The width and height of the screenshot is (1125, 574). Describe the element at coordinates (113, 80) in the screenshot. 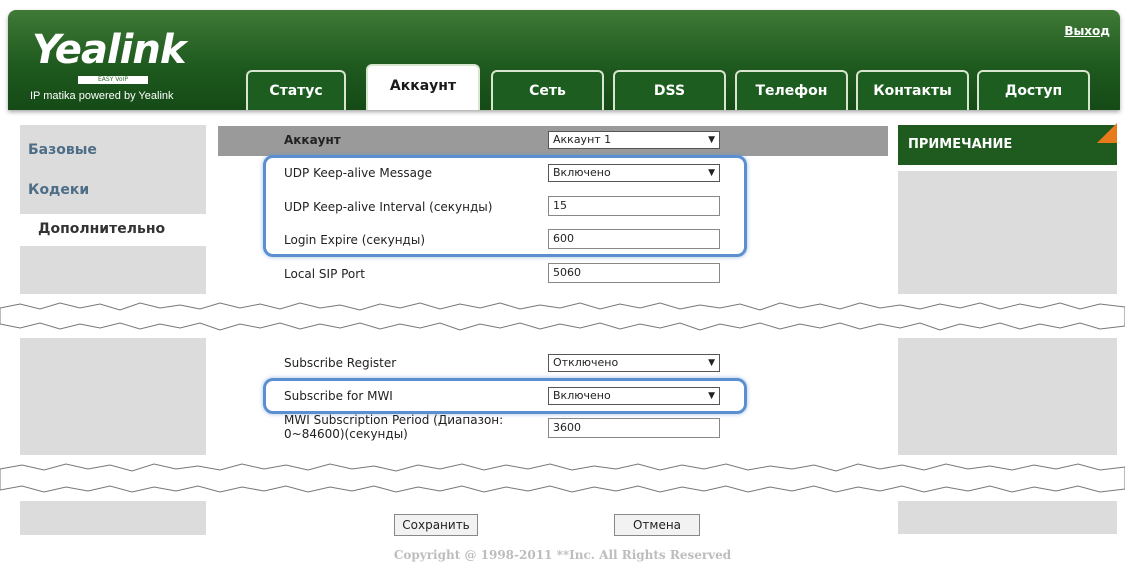

I see `logo-subtitle: EASY VoIP` at that location.